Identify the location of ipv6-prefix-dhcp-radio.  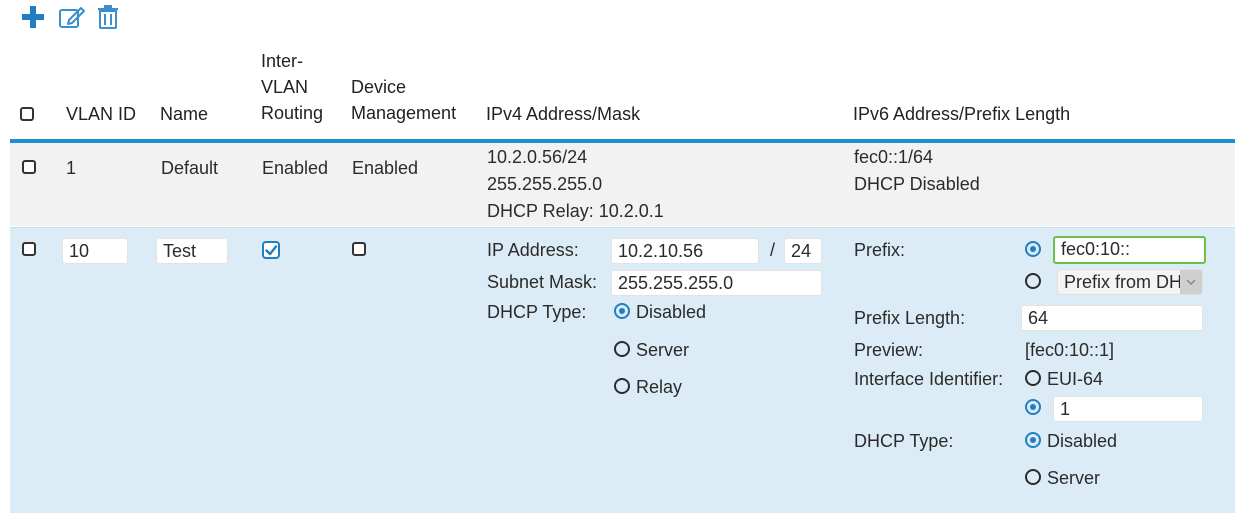
(1033, 281).